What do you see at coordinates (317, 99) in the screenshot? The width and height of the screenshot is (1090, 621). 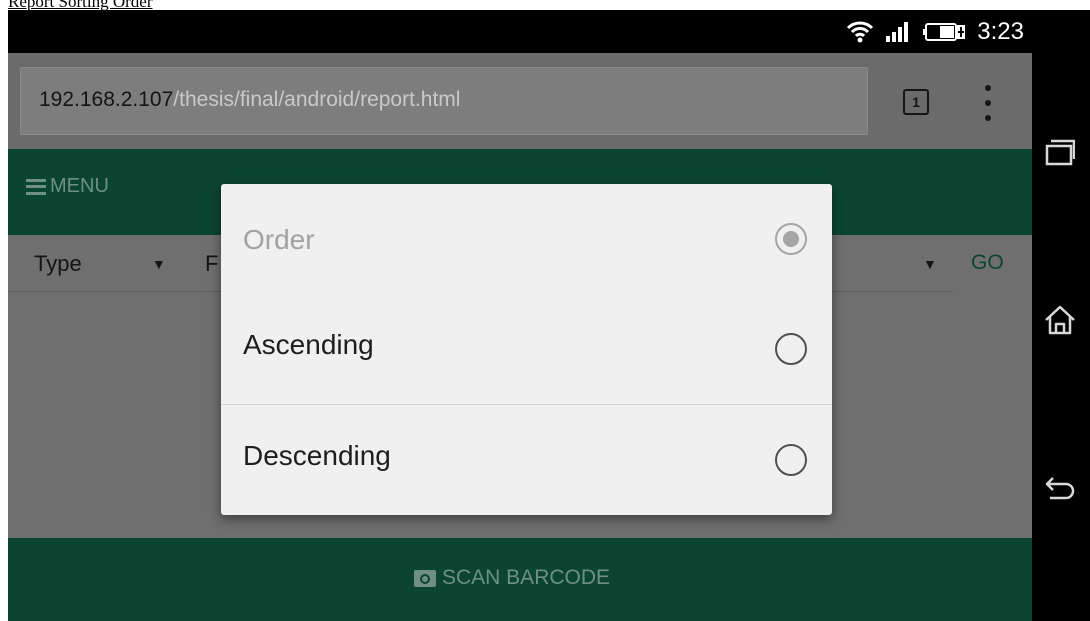 I see `url-path: /thesis/final/android/report.html` at bounding box center [317, 99].